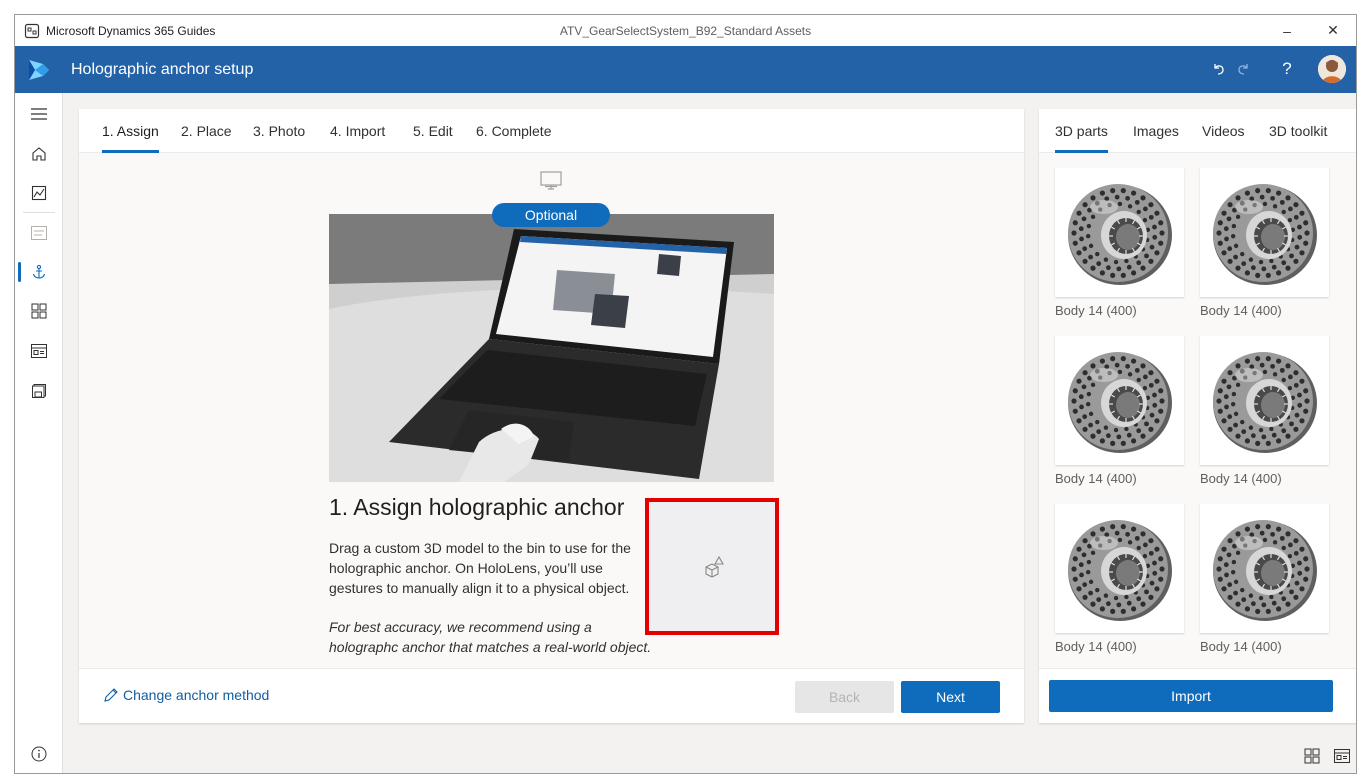  I want to click on grid-view-icon, so click(1312, 756).